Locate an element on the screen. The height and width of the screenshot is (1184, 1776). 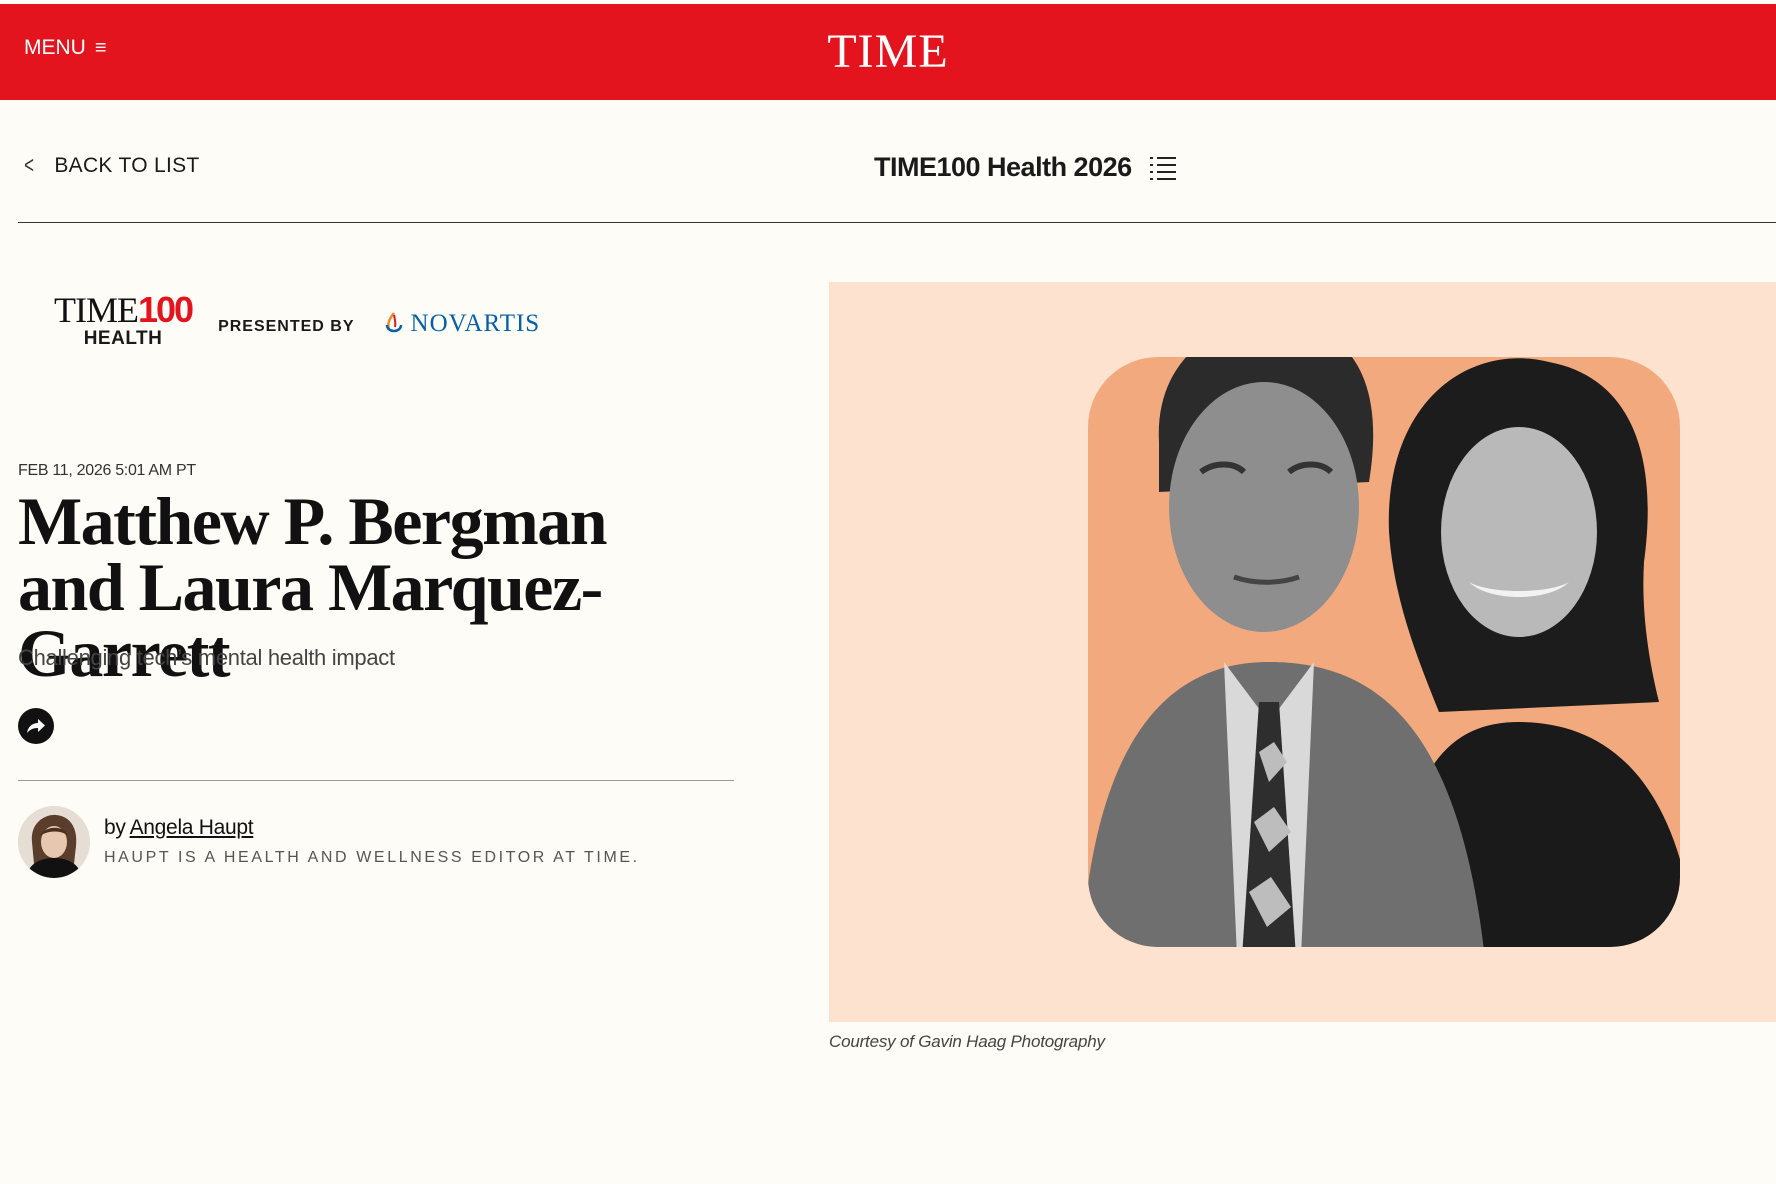
time100-brand-top: TIME is located at coordinates (96, 310).